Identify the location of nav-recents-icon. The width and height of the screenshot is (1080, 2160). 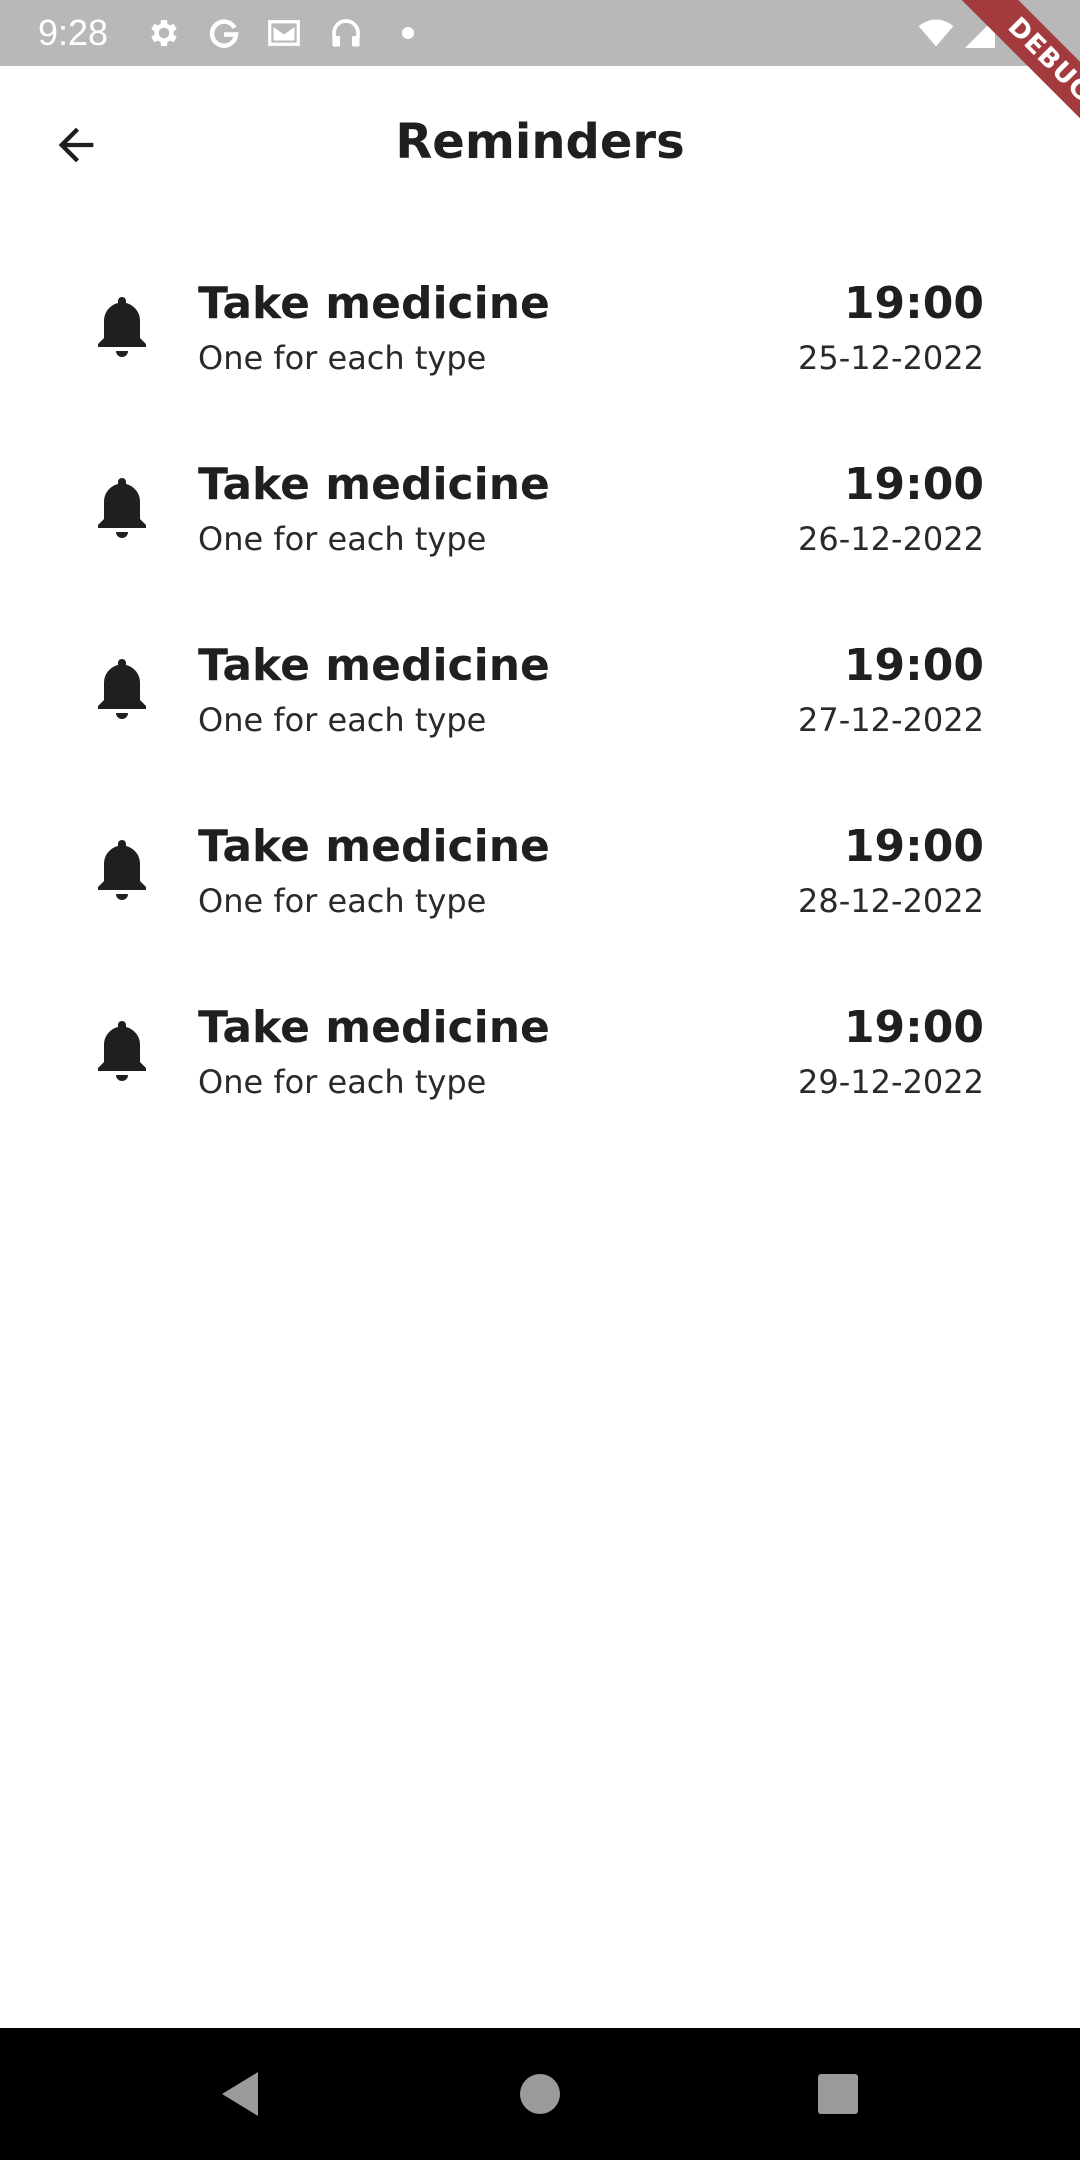
(838, 2094).